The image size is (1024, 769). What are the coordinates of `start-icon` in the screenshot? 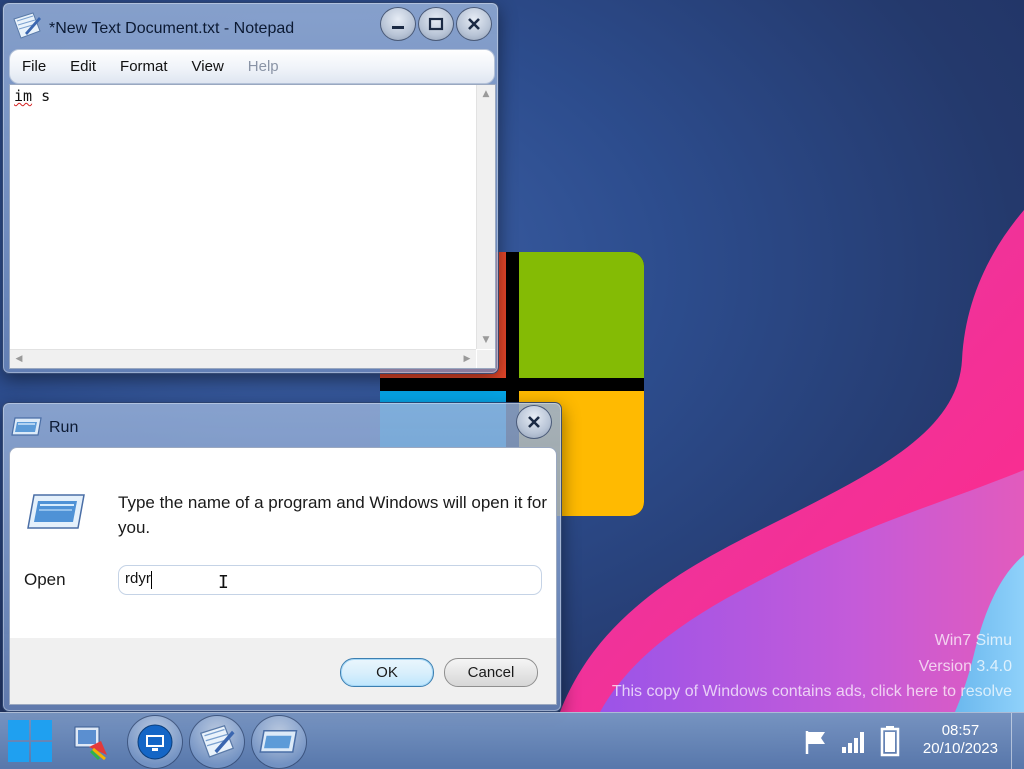 It's located at (30, 741).